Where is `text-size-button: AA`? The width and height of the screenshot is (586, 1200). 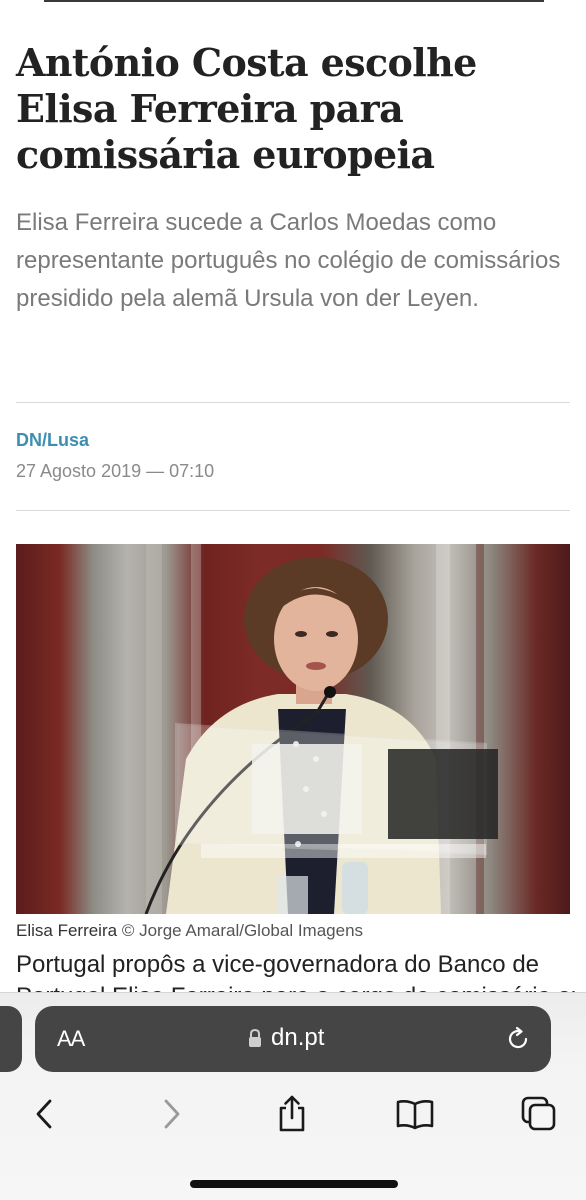
text-size-button: AA is located at coordinates (71, 1039).